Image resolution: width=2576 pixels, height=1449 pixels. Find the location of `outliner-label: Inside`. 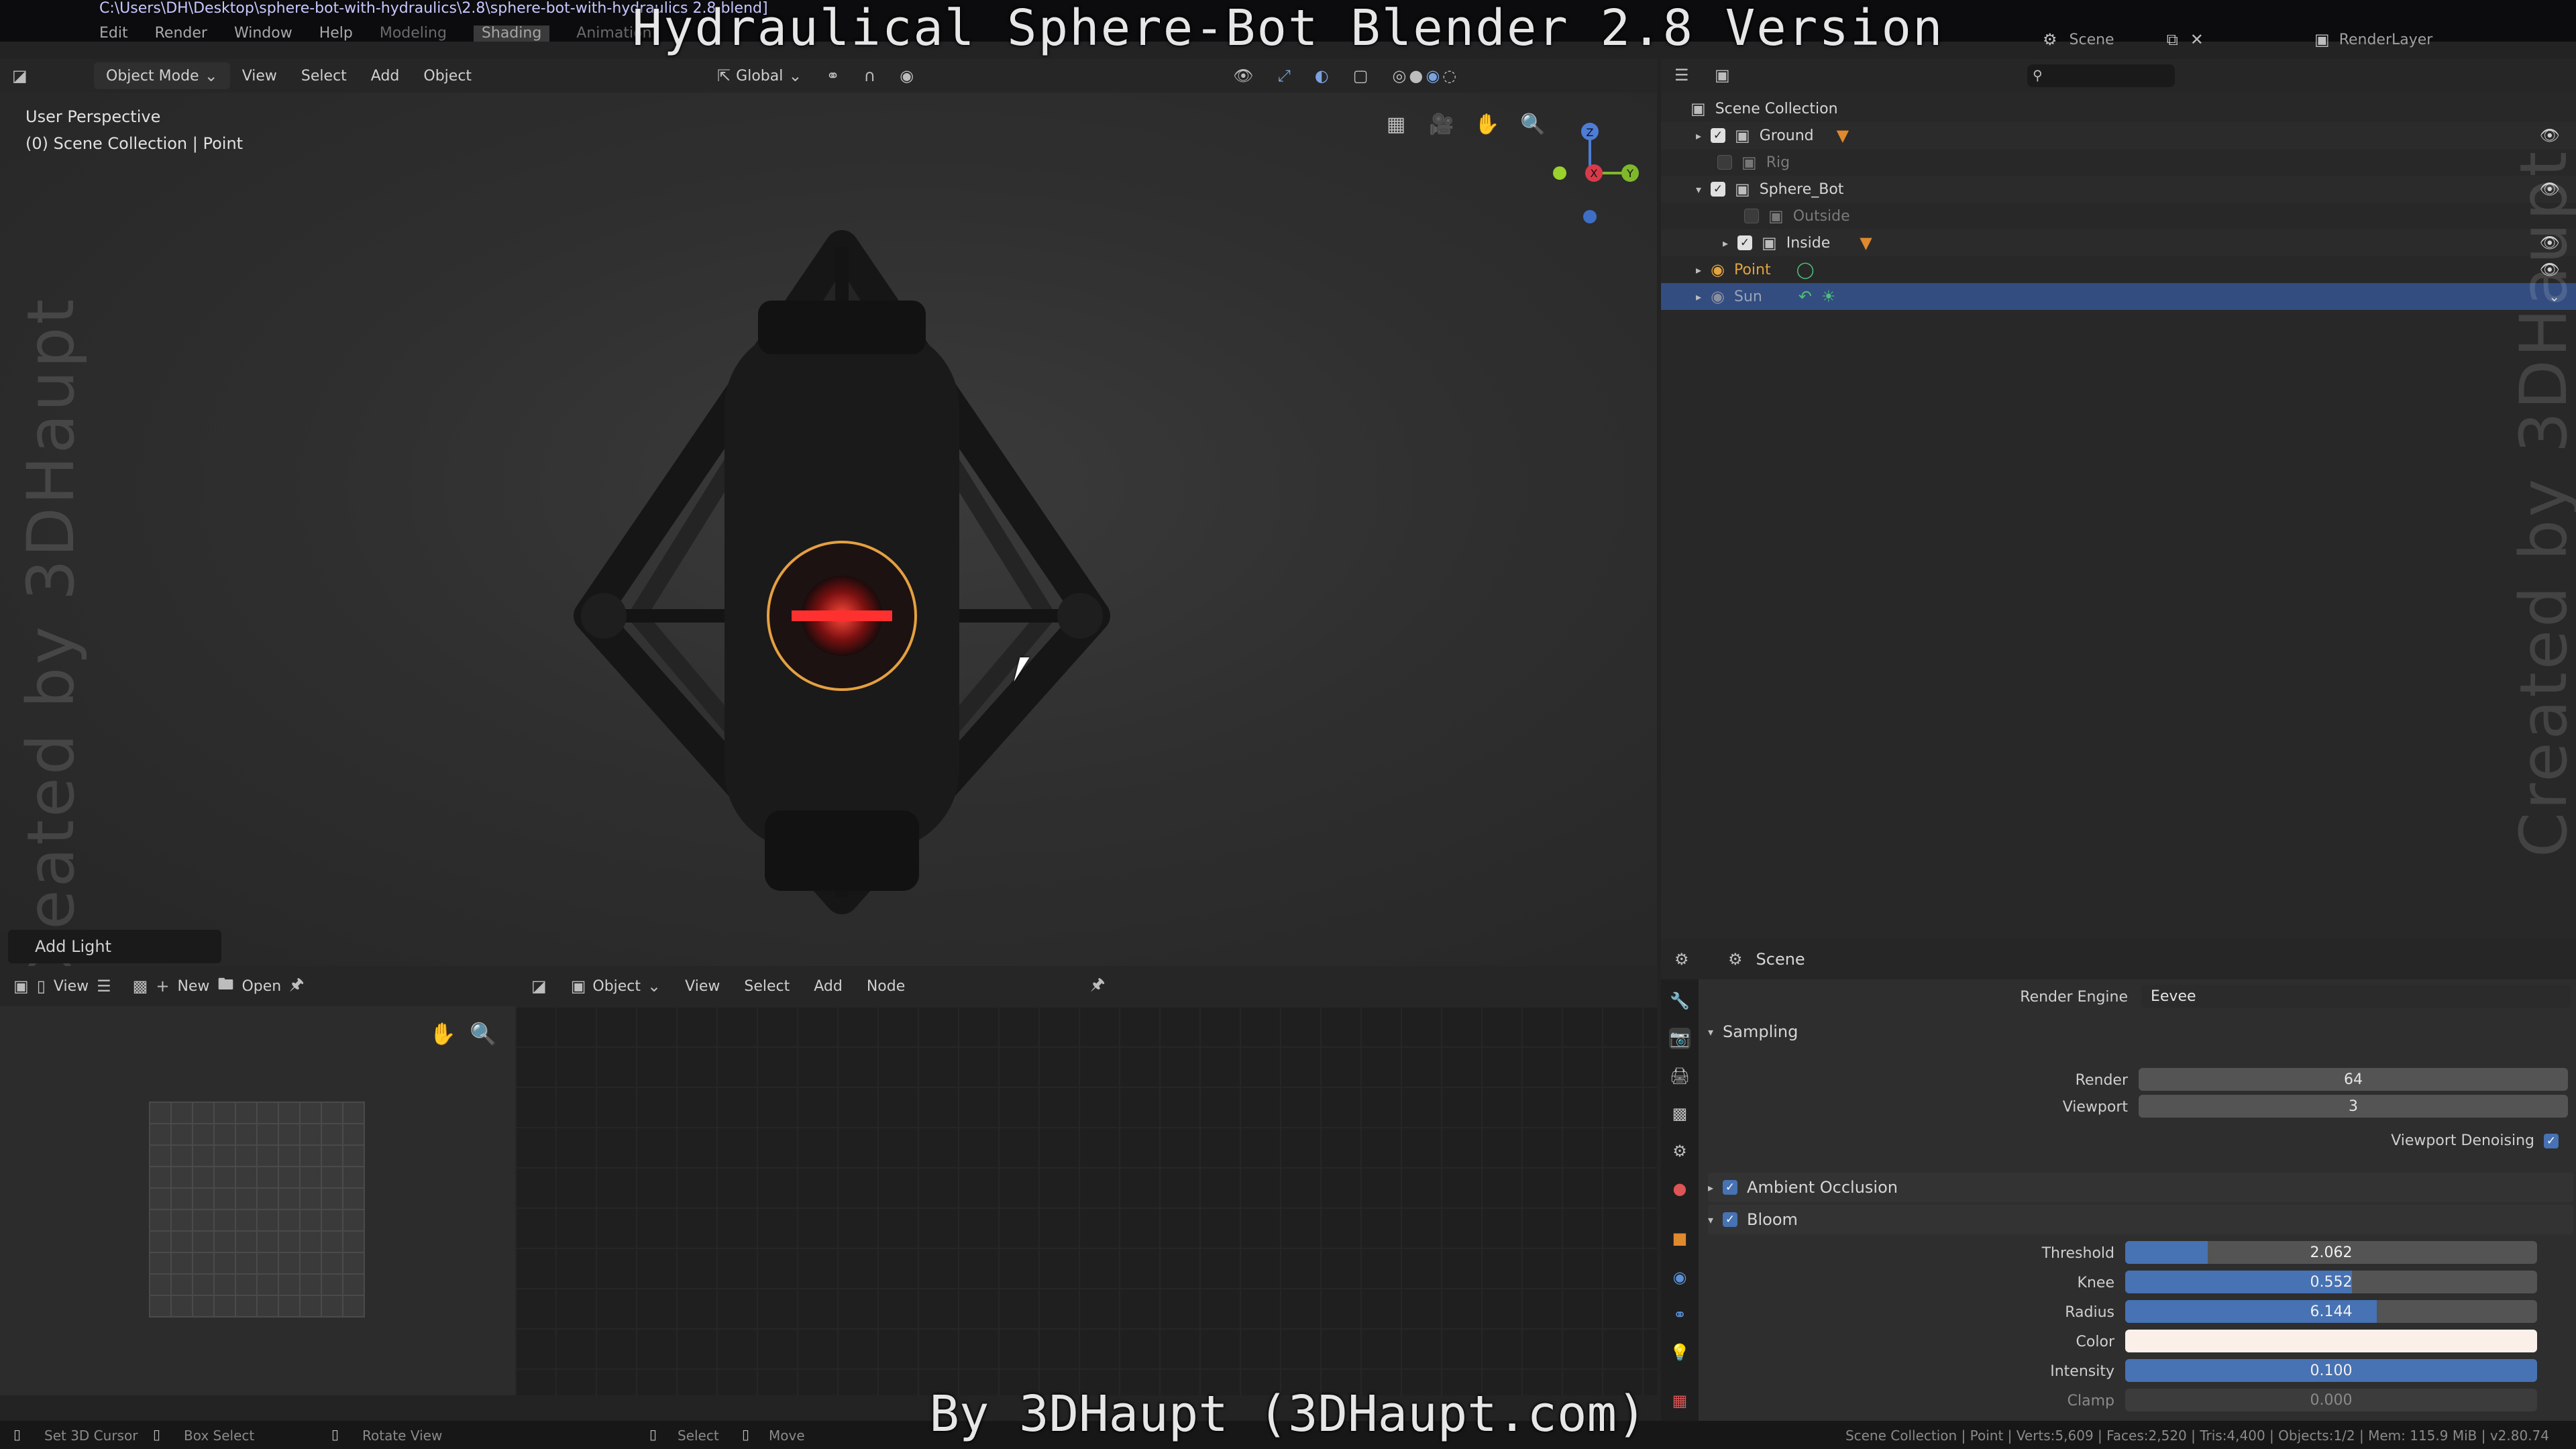

outliner-label: Inside is located at coordinates (1808, 243).